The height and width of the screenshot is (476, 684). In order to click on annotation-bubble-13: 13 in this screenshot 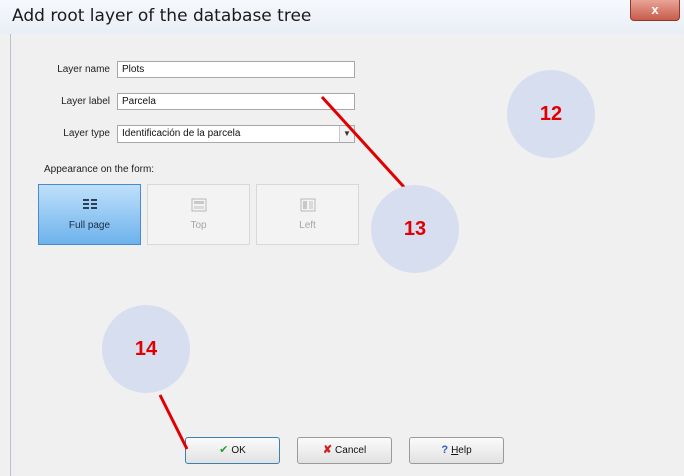, I will do `click(415, 229)`.